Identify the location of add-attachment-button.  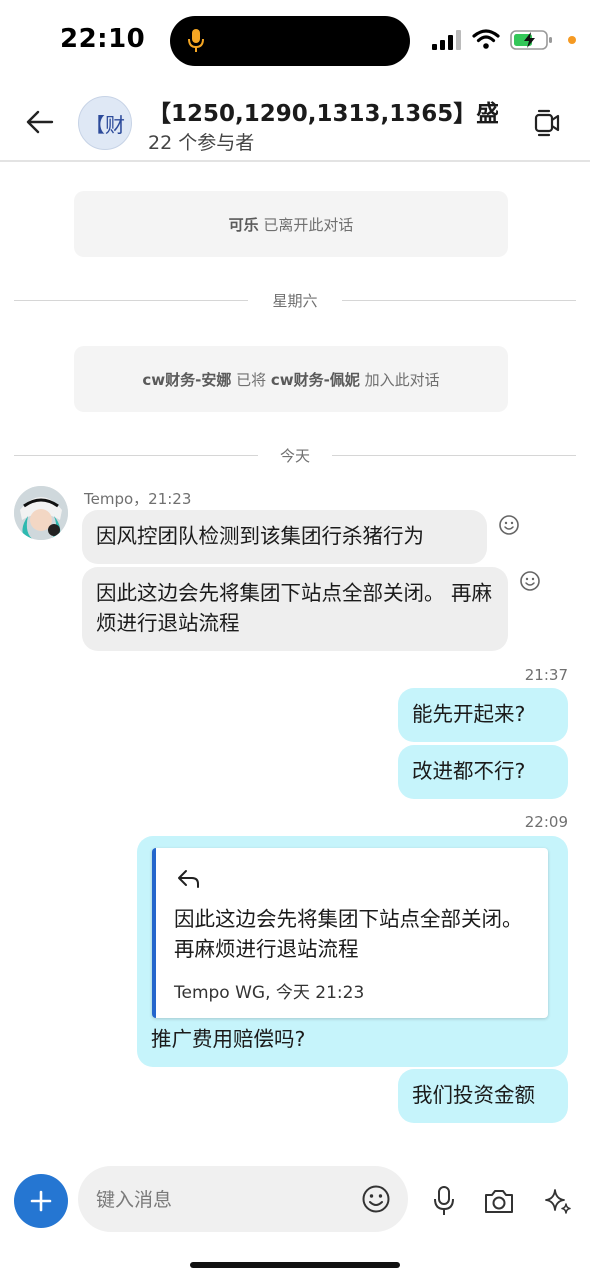
(41, 1201).